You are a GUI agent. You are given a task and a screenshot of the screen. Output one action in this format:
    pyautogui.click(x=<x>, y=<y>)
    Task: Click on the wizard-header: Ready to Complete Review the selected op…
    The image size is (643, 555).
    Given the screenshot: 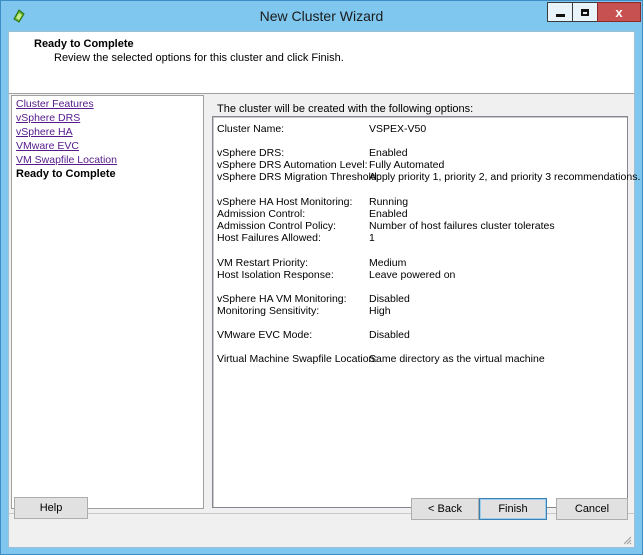 What is the action you would take?
    pyautogui.click(x=321, y=63)
    